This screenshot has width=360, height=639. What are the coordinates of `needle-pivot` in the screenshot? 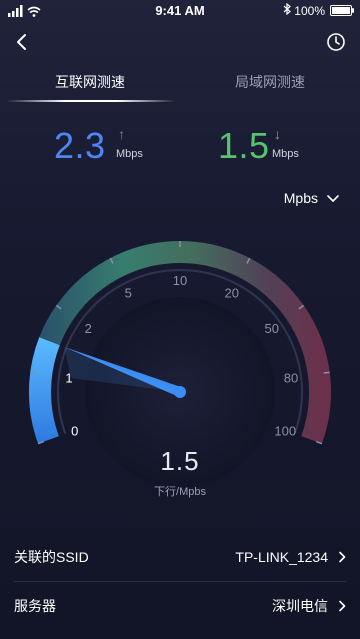 It's located at (180, 392).